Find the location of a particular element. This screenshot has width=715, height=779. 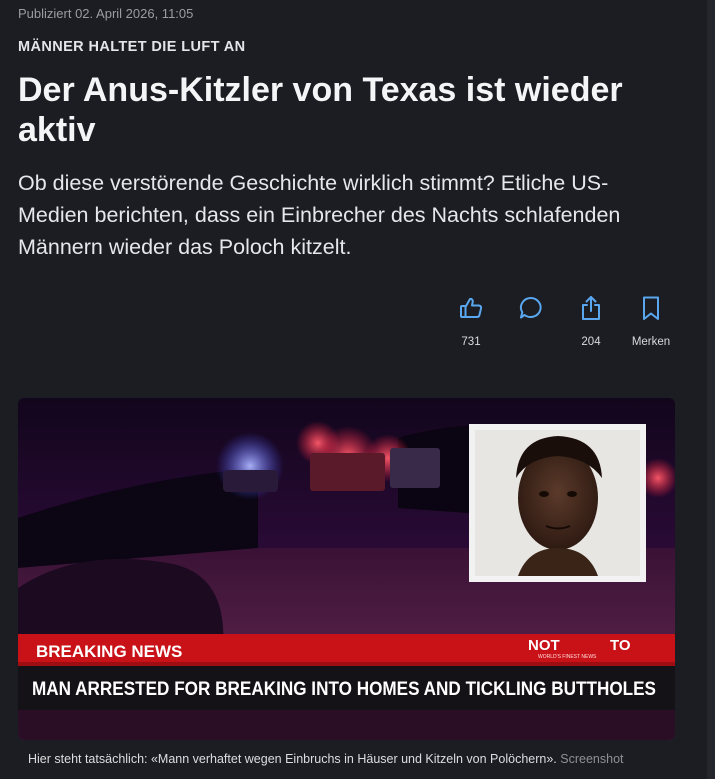

bookmark-icon is located at coordinates (651, 308).